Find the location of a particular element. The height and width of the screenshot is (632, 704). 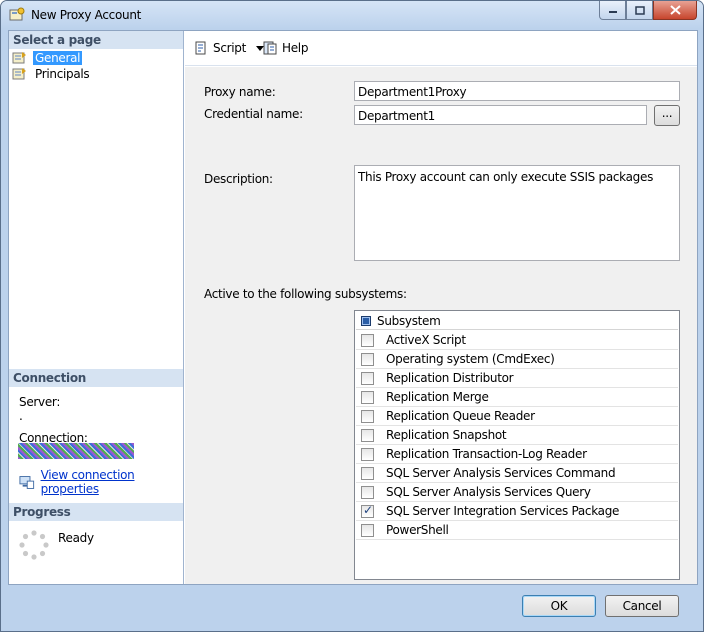

subsystem-row: Replication Merge is located at coordinates (517, 397).